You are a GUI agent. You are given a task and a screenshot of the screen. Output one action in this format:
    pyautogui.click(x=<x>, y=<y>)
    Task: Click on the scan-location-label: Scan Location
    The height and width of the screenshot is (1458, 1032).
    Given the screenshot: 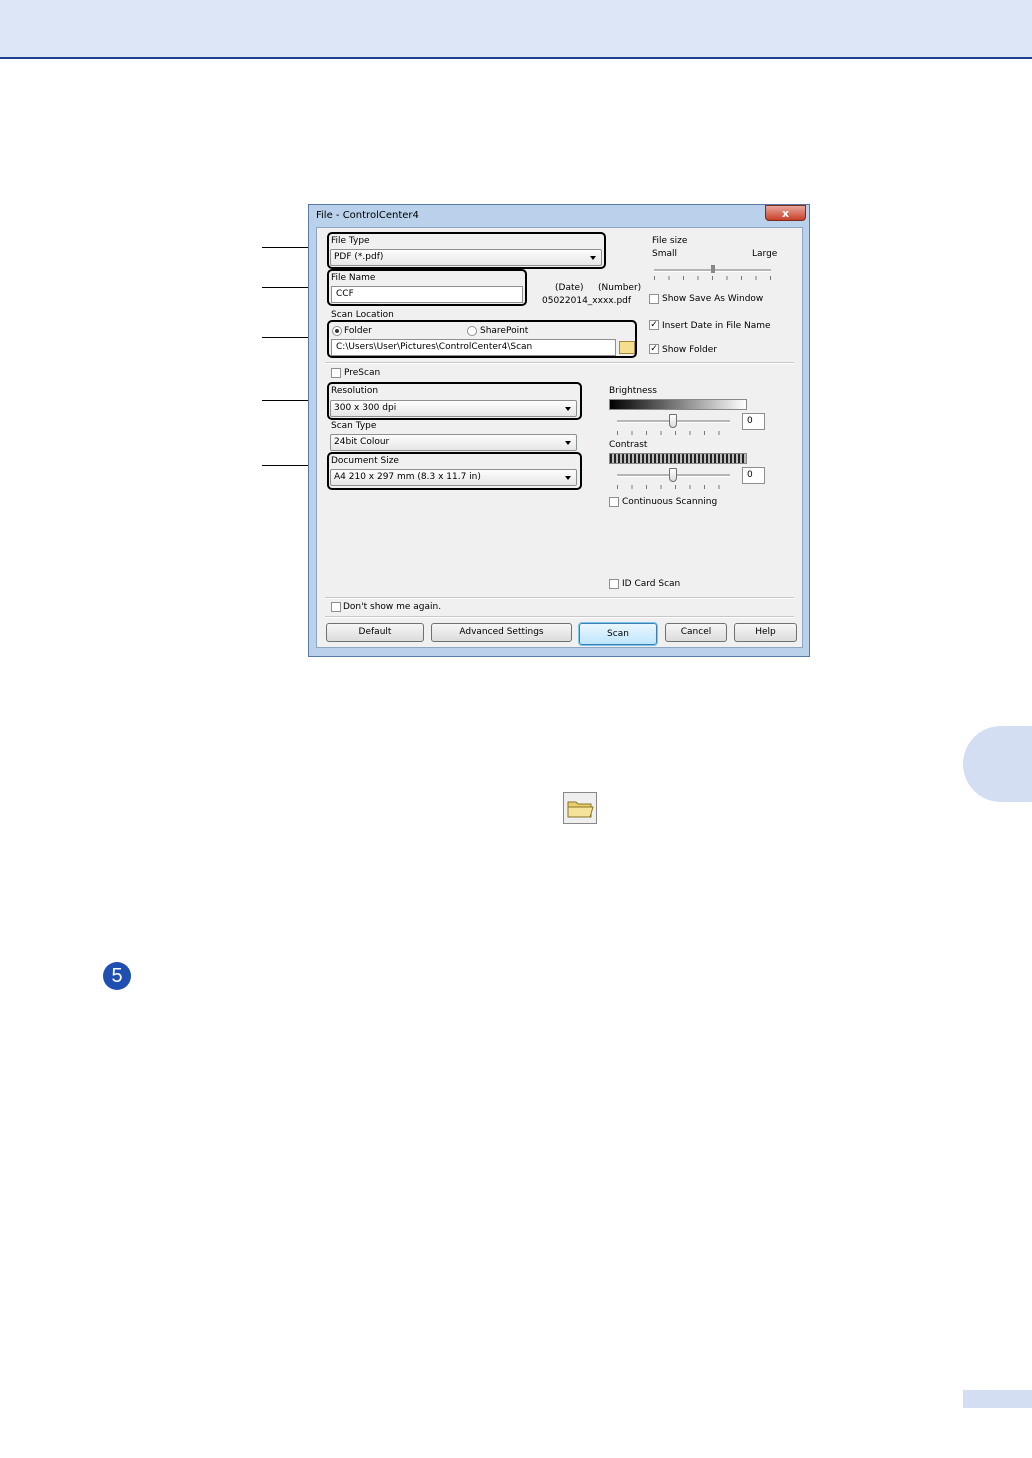 What is the action you would take?
    pyautogui.click(x=362, y=315)
    